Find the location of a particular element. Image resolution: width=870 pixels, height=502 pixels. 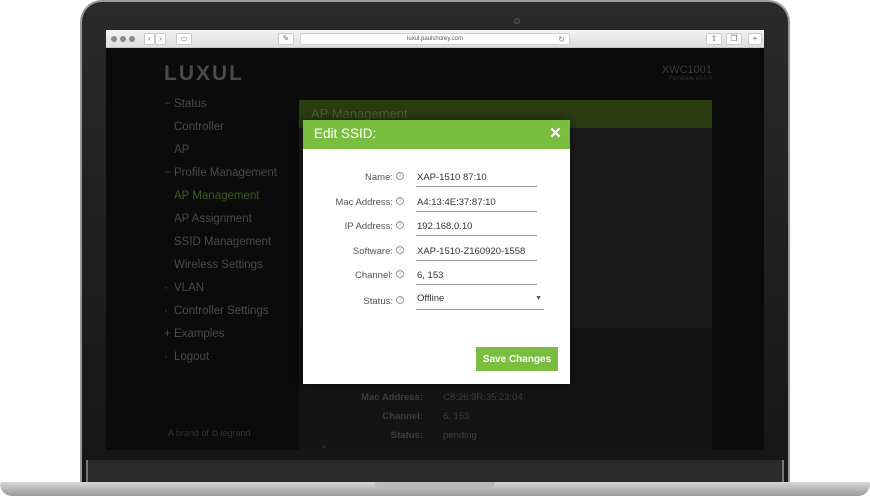

tabs-icon: ❐ is located at coordinates (734, 39).